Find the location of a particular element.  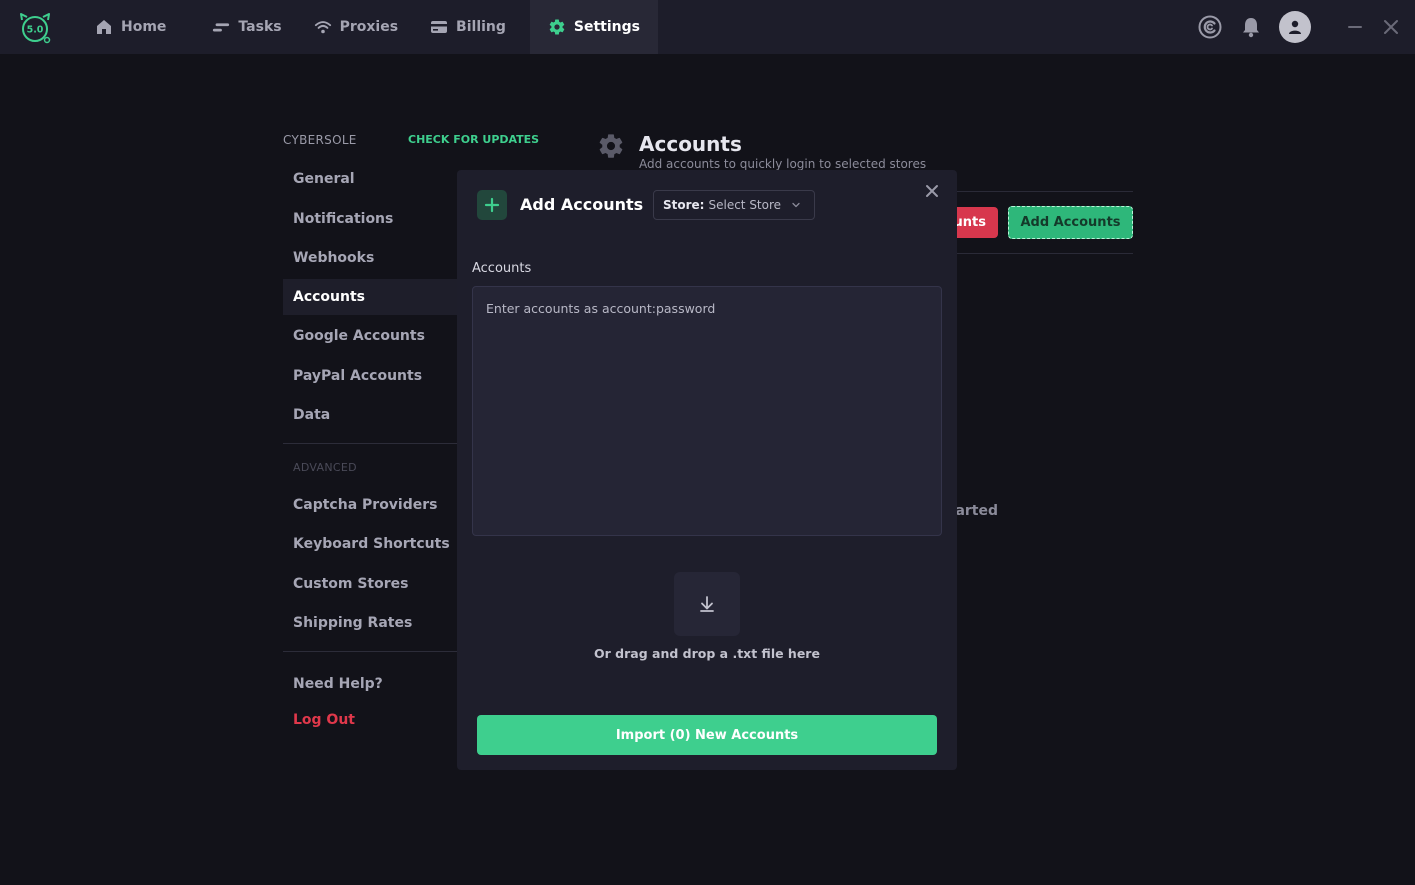

plus-icon is located at coordinates (492, 205).